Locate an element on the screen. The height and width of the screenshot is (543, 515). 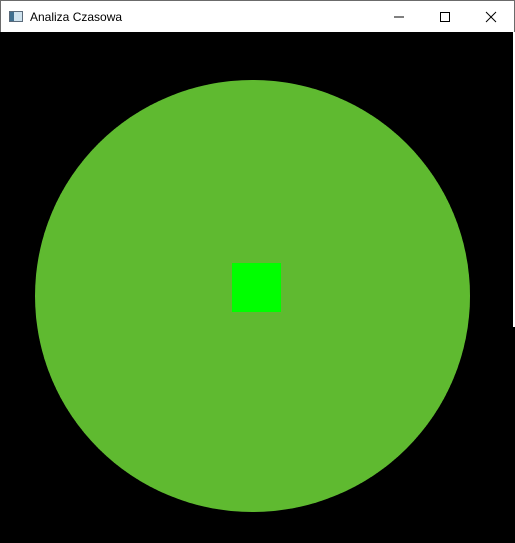
window-title: Analiza Czasowa is located at coordinates (76, 16).